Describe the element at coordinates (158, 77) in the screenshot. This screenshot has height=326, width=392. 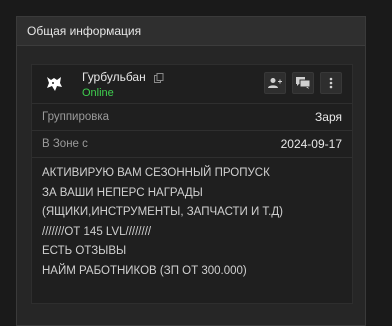
I see `copy-icon` at that location.